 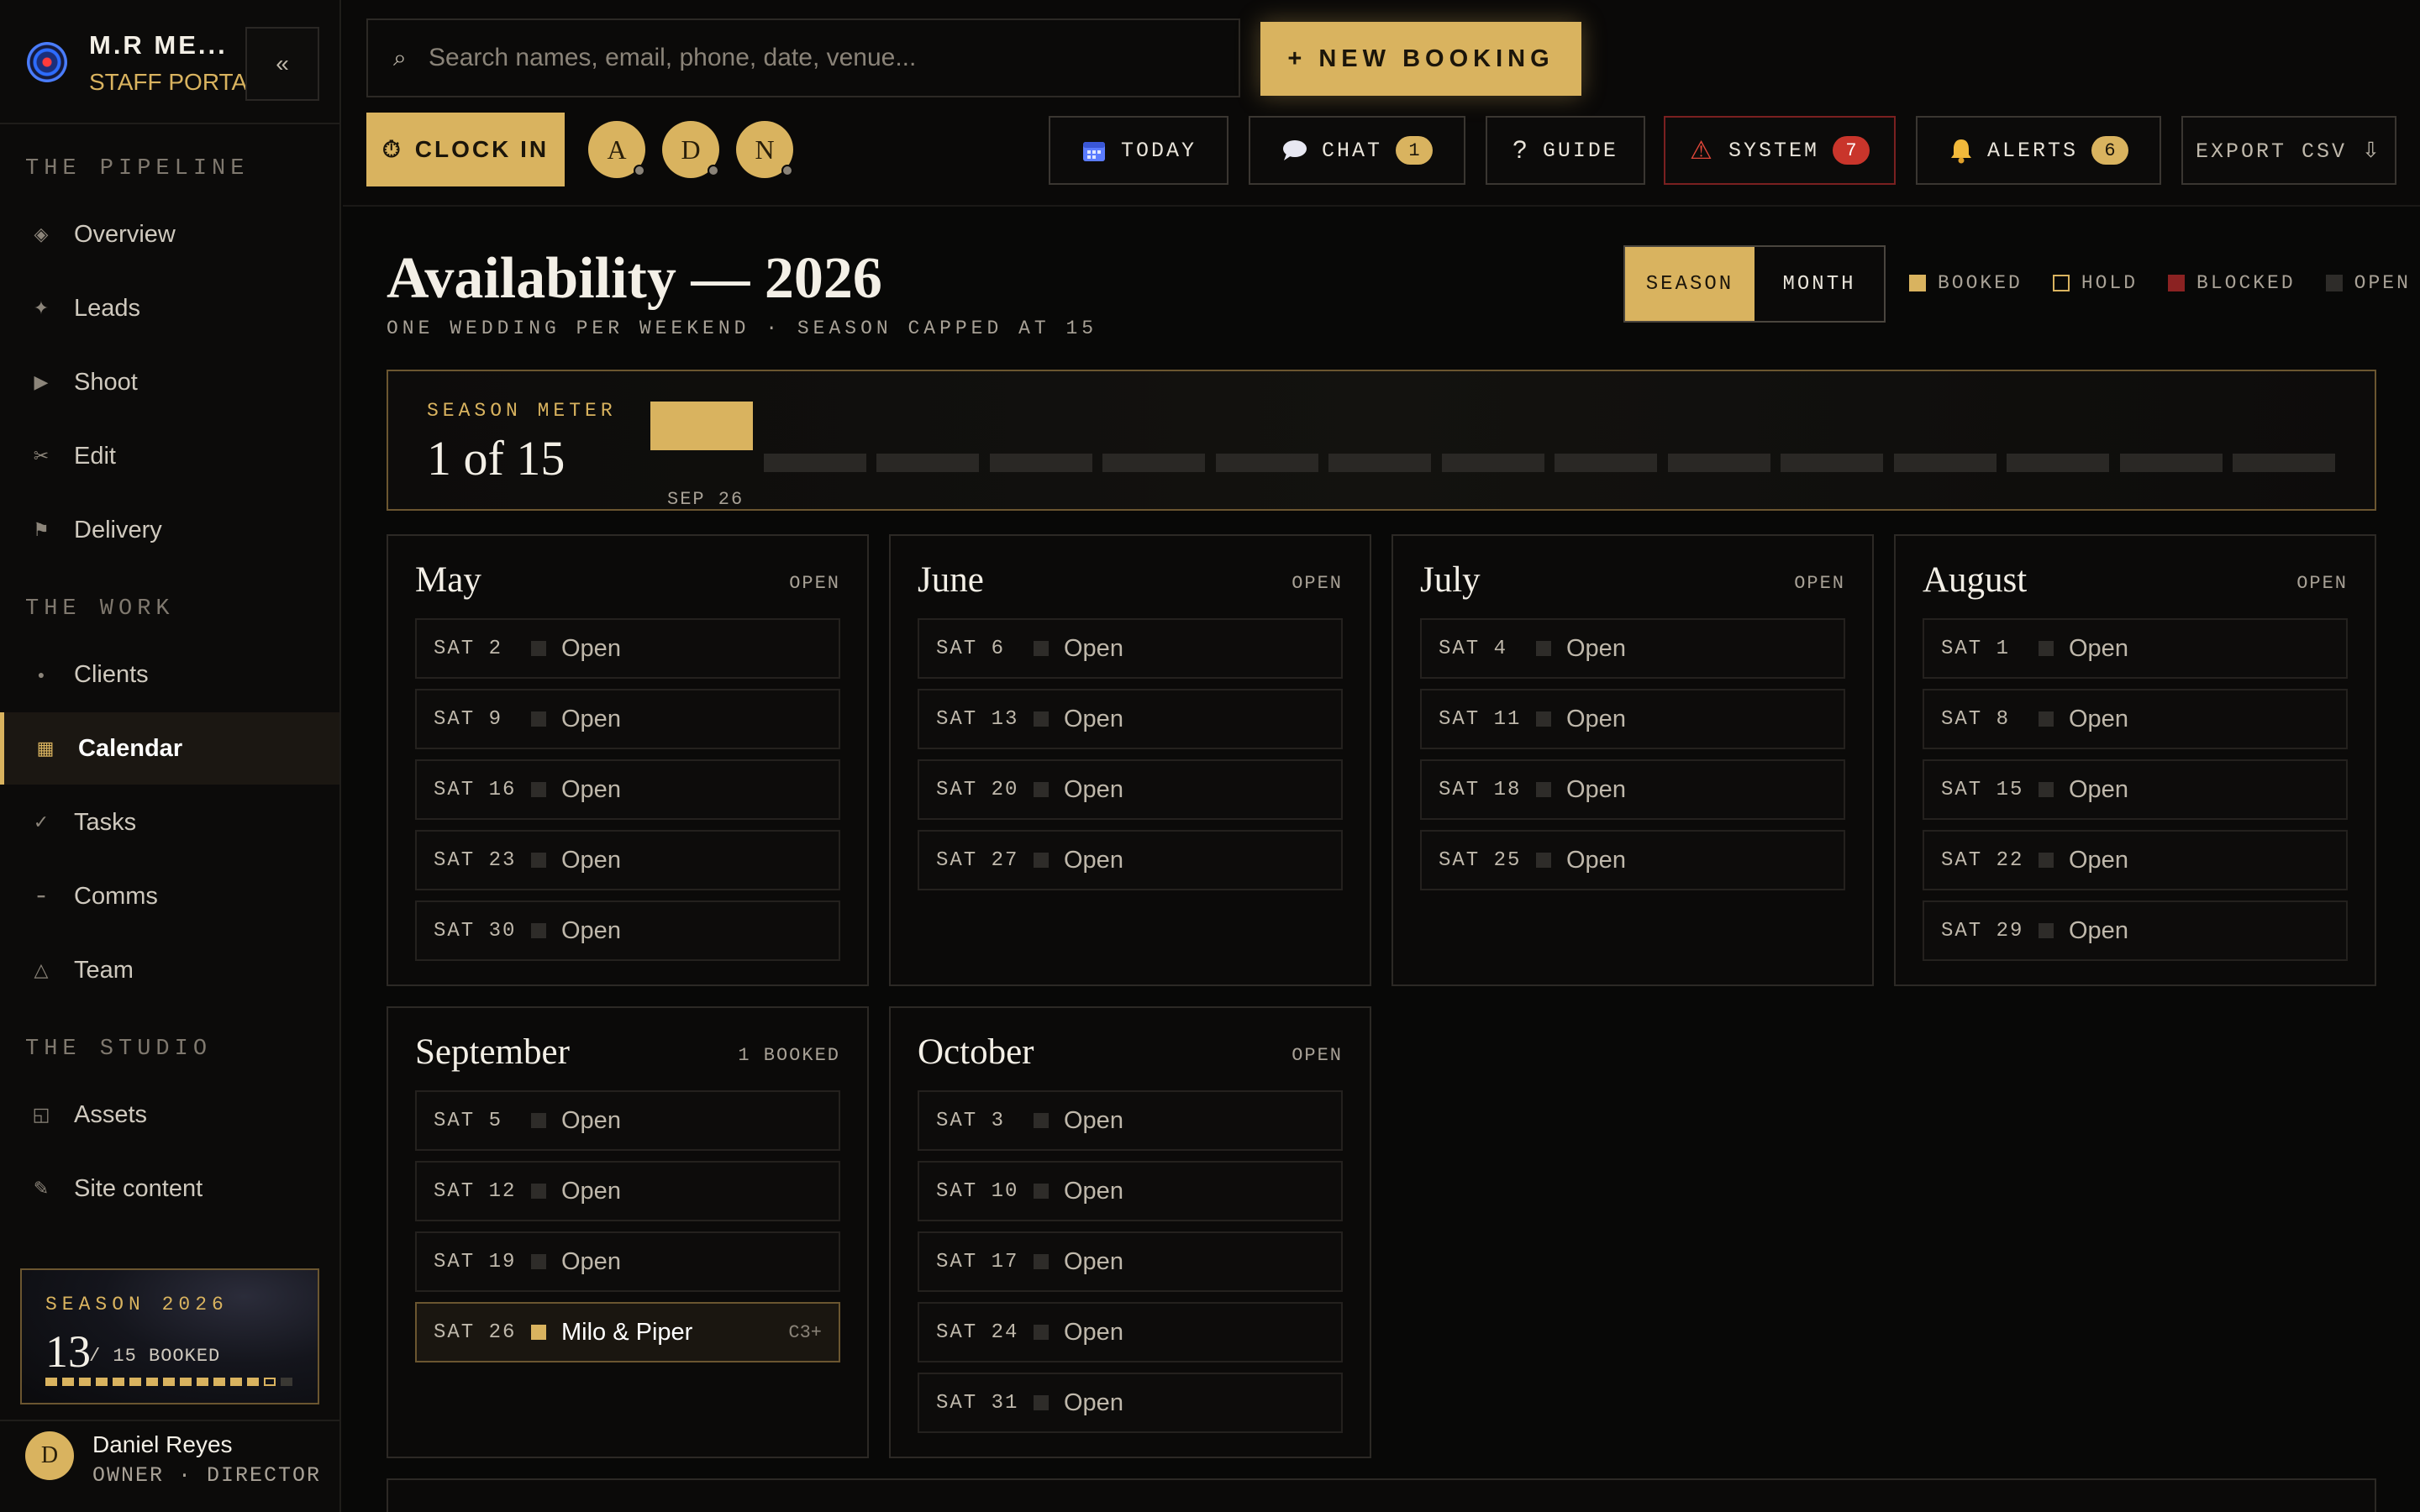 What do you see at coordinates (1131, 648) in the screenshot?
I see `date-slot: SAT 6 Open` at bounding box center [1131, 648].